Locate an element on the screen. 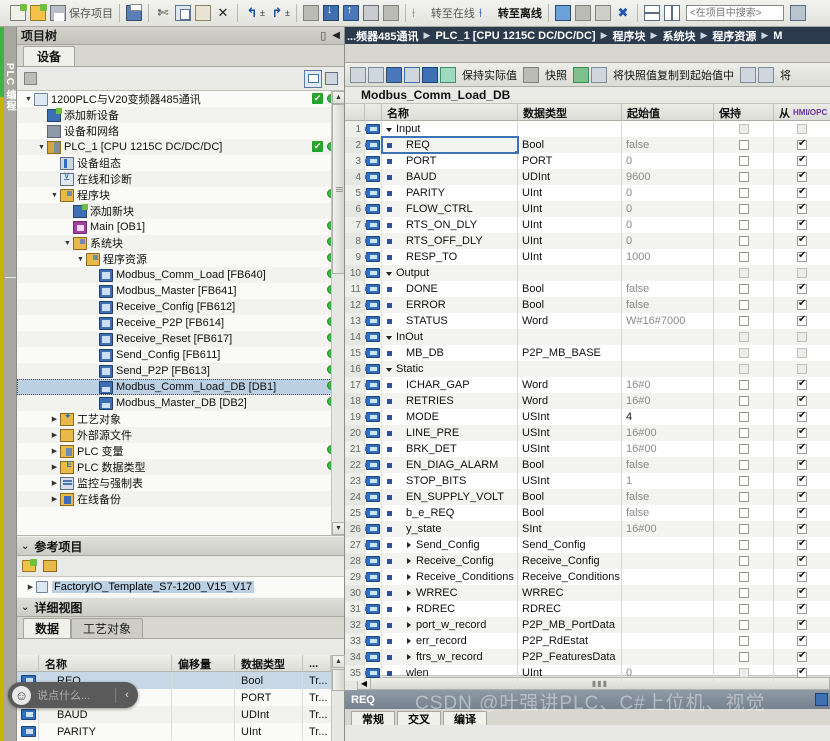  close-reference-project-icon is located at coordinates (50, 566).